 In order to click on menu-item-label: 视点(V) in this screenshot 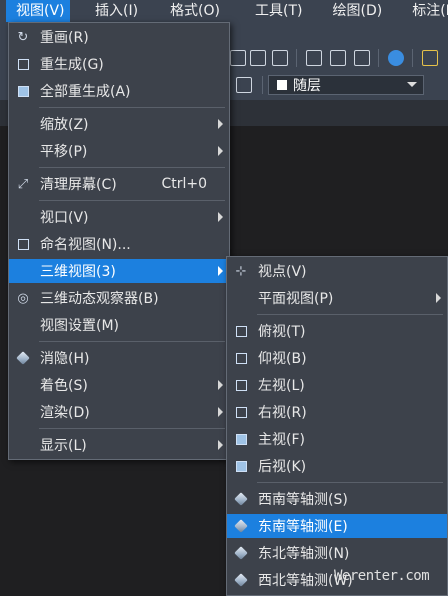, I will do `click(282, 272)`.